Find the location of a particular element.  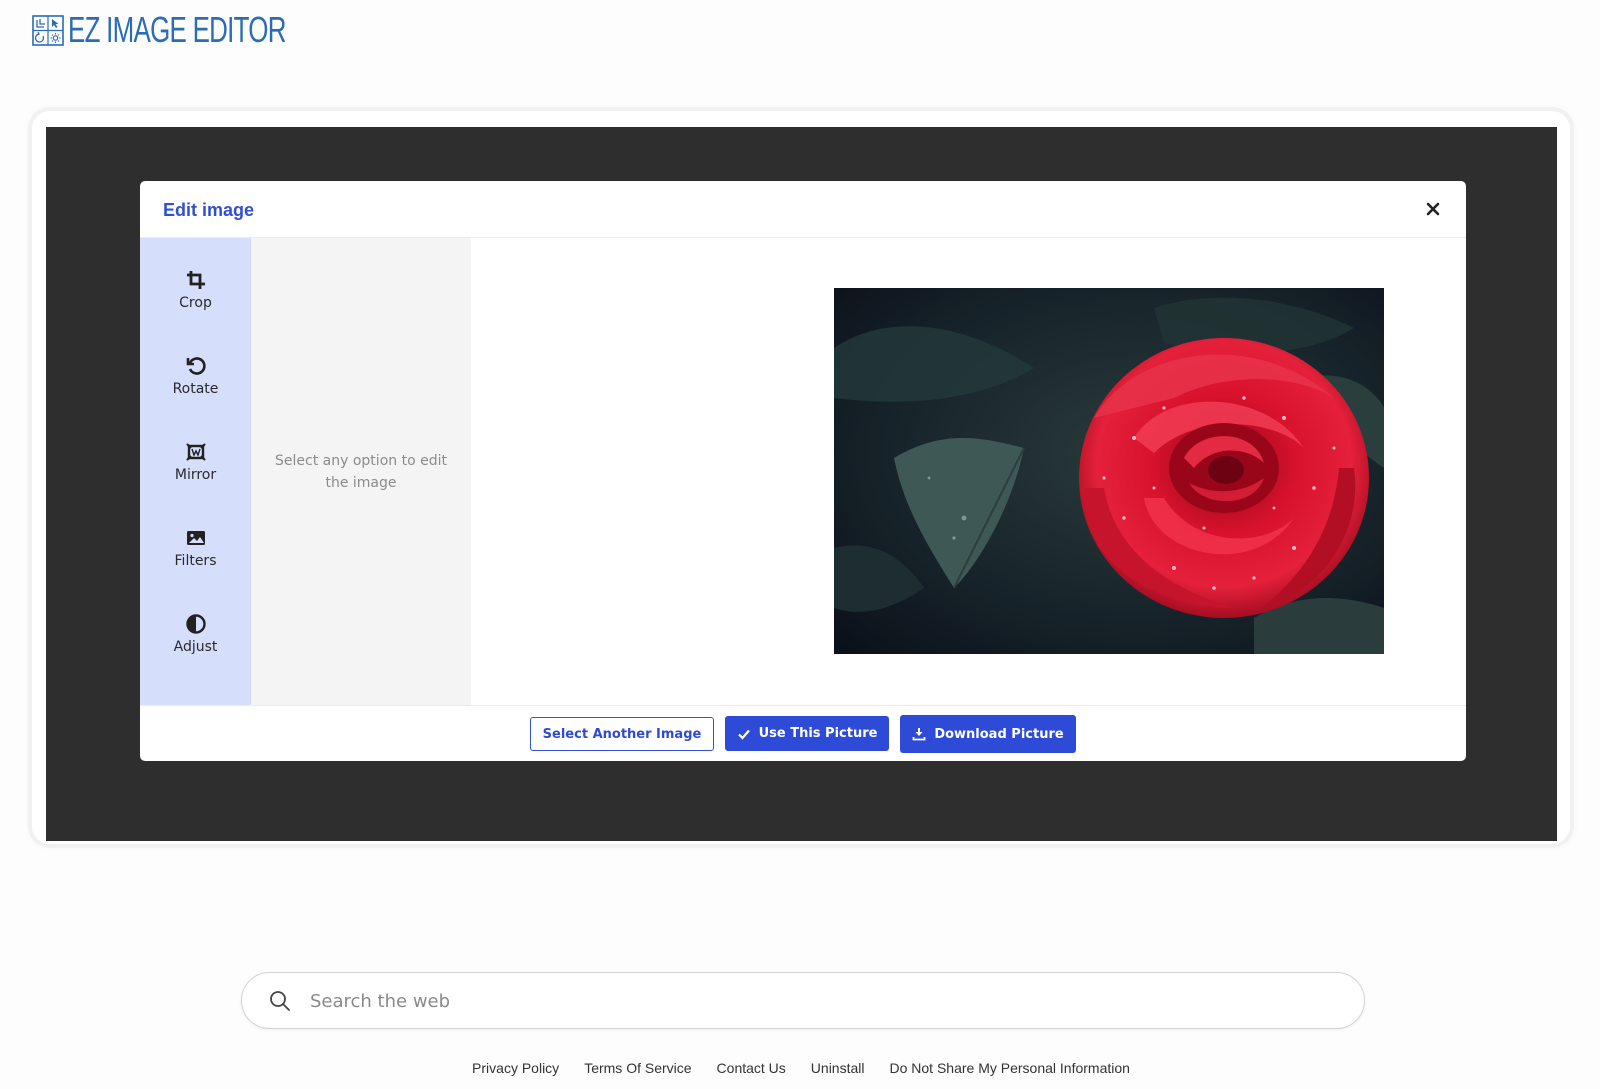

download-icon is located at coordinates (919, 734).